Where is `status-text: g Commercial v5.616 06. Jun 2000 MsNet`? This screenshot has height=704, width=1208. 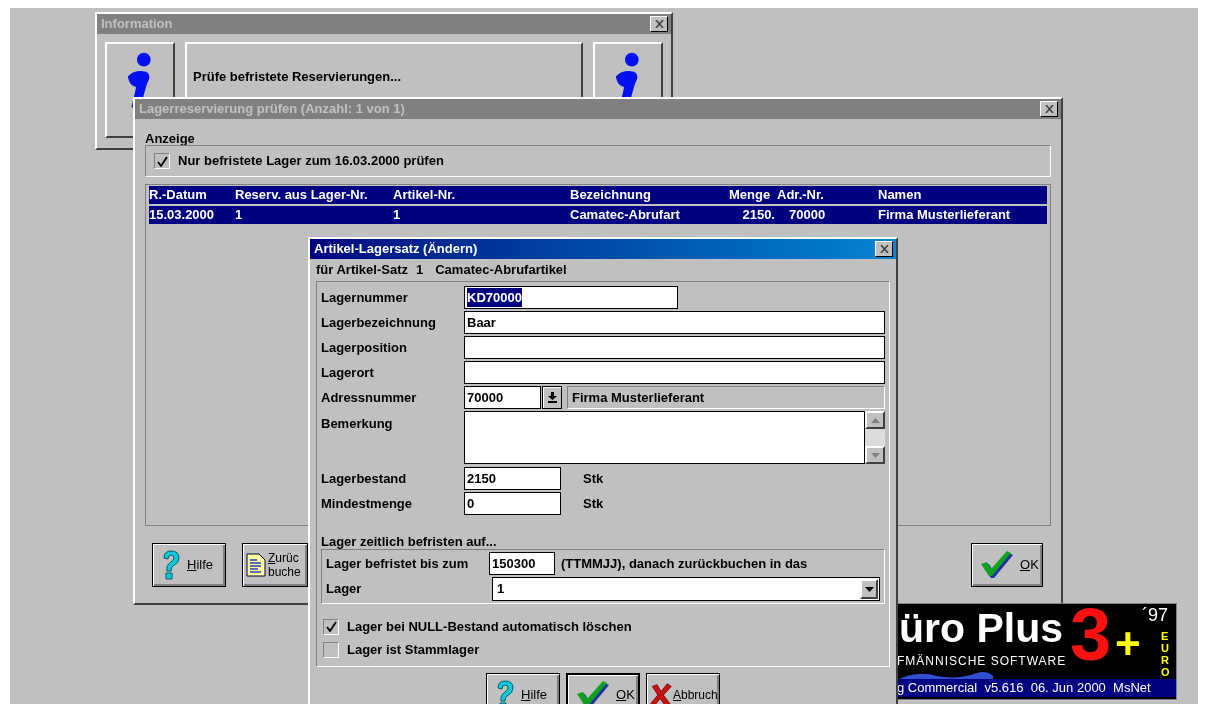 status-text: g Commercial v5.616 06. Jun 2000 MsNet is located at coordinates (1024, 688).